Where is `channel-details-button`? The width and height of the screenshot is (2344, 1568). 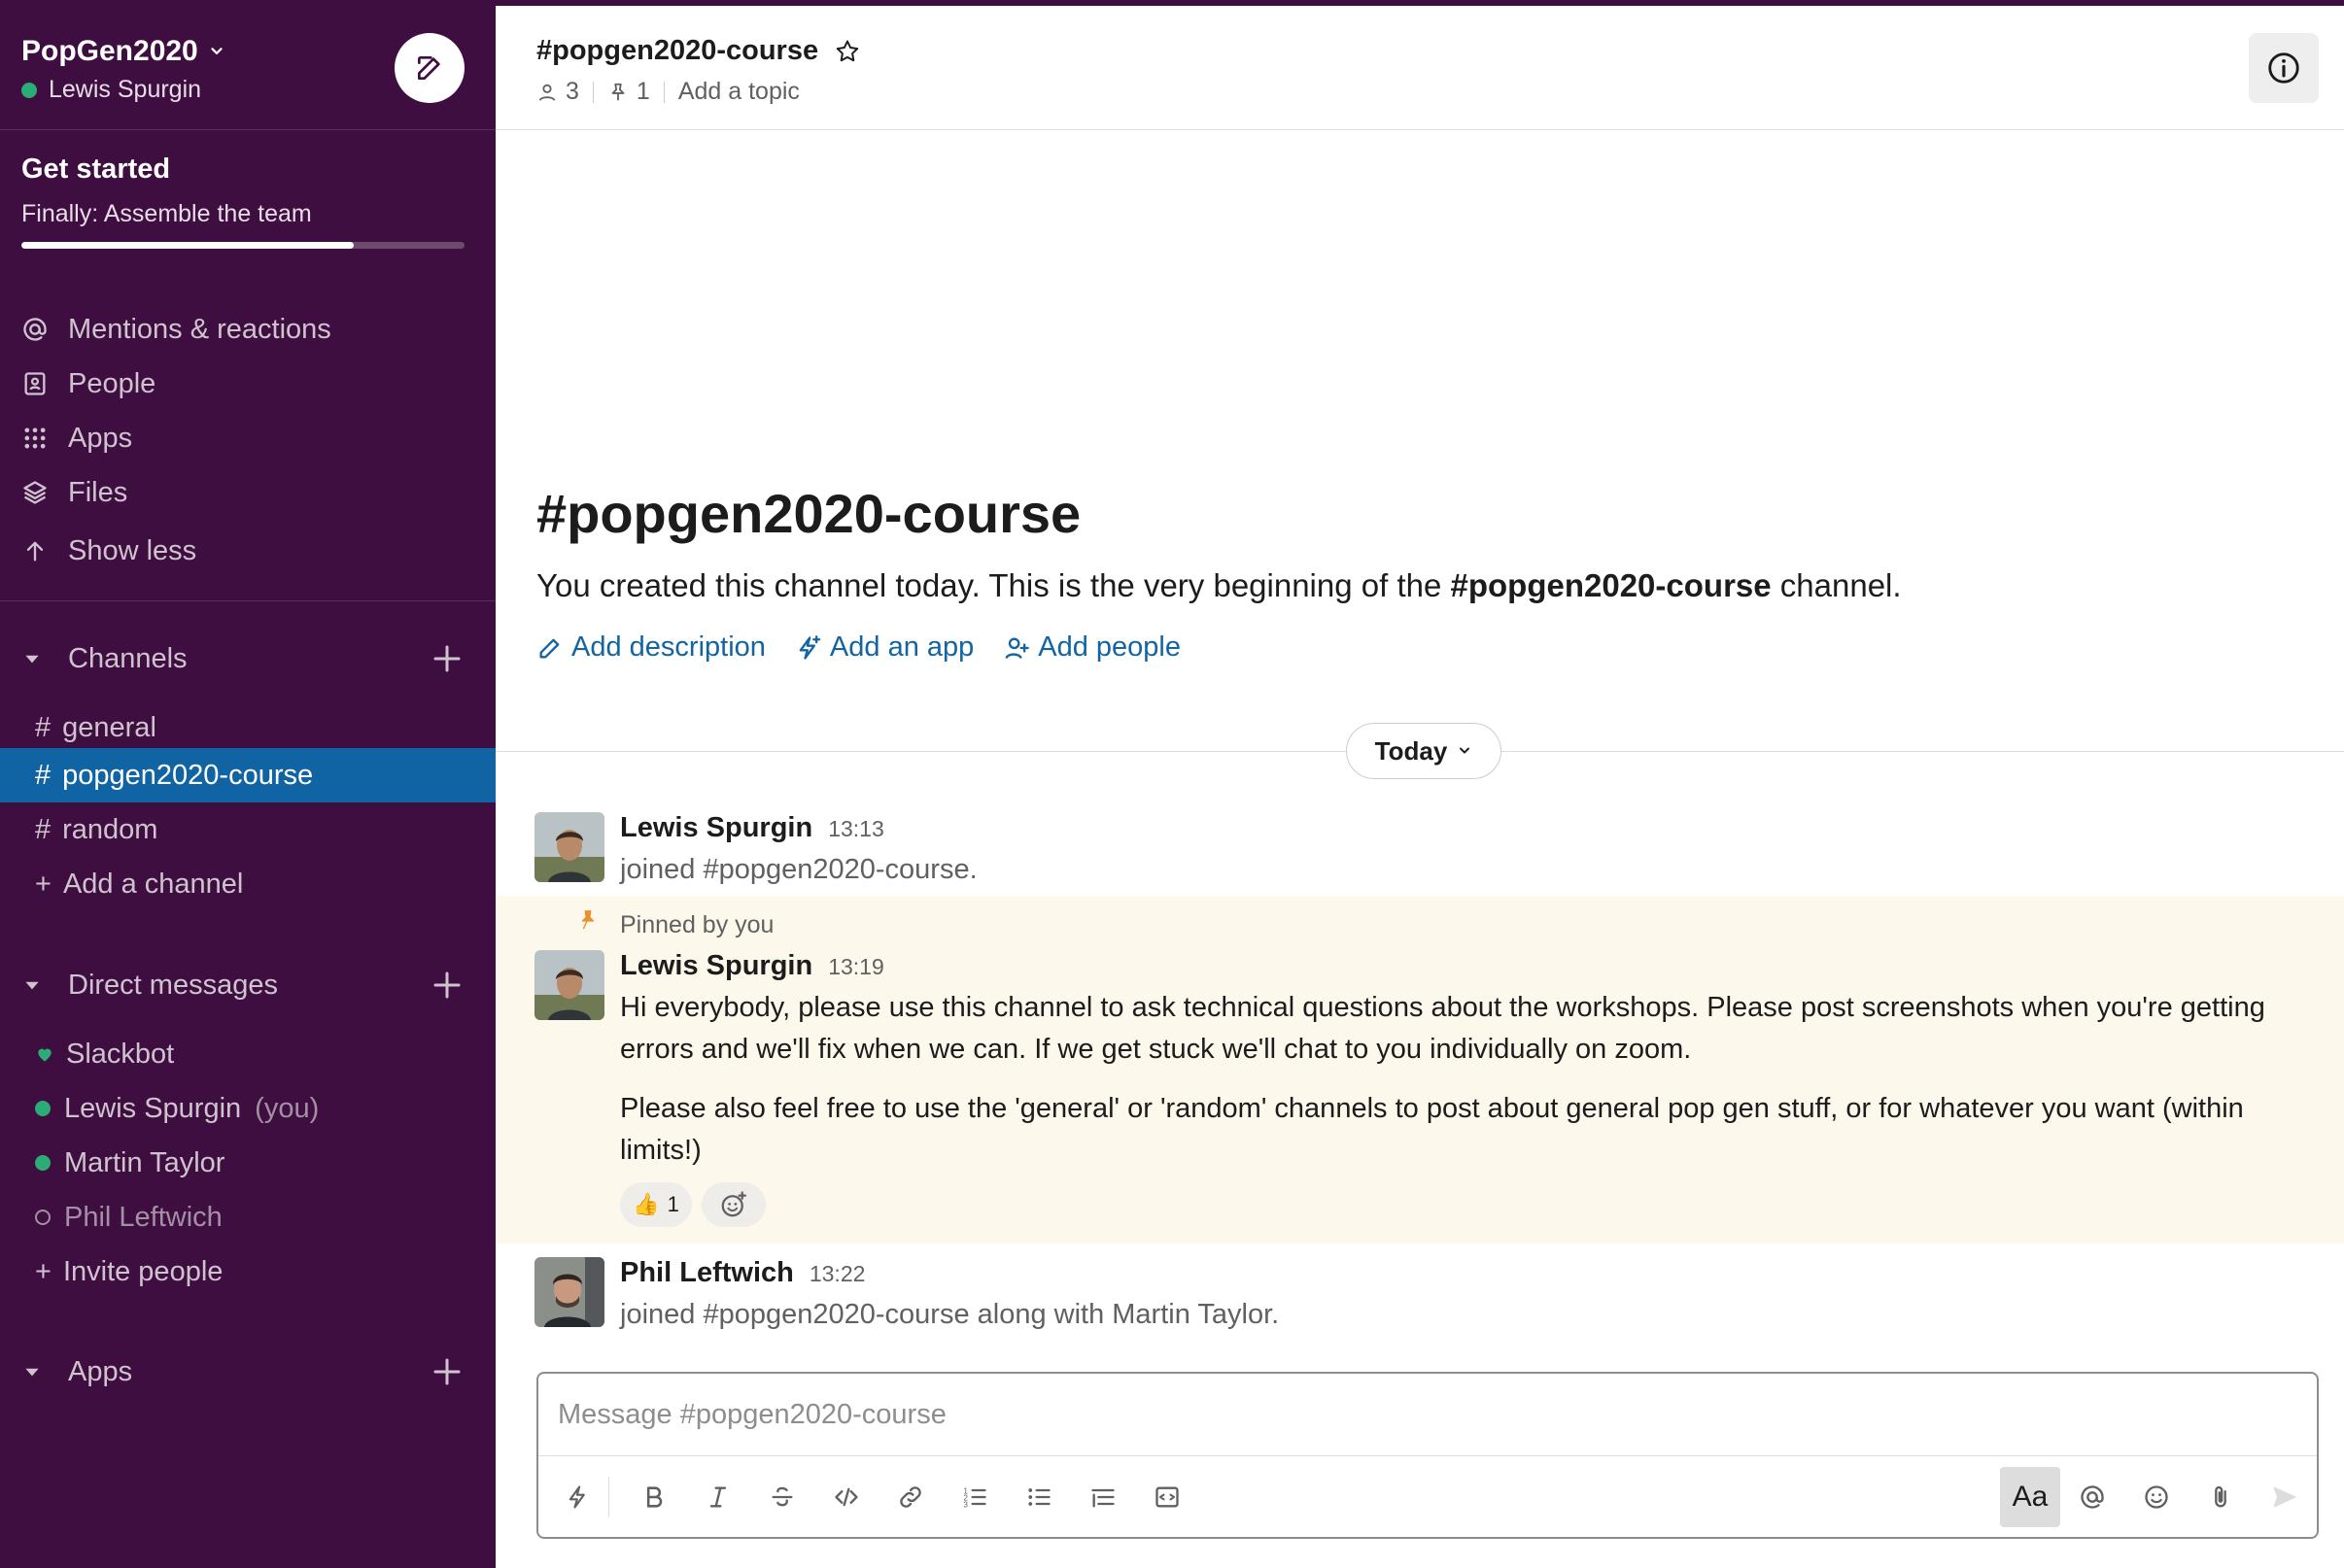
channel-details-button is located at coordinates (2284, 68).